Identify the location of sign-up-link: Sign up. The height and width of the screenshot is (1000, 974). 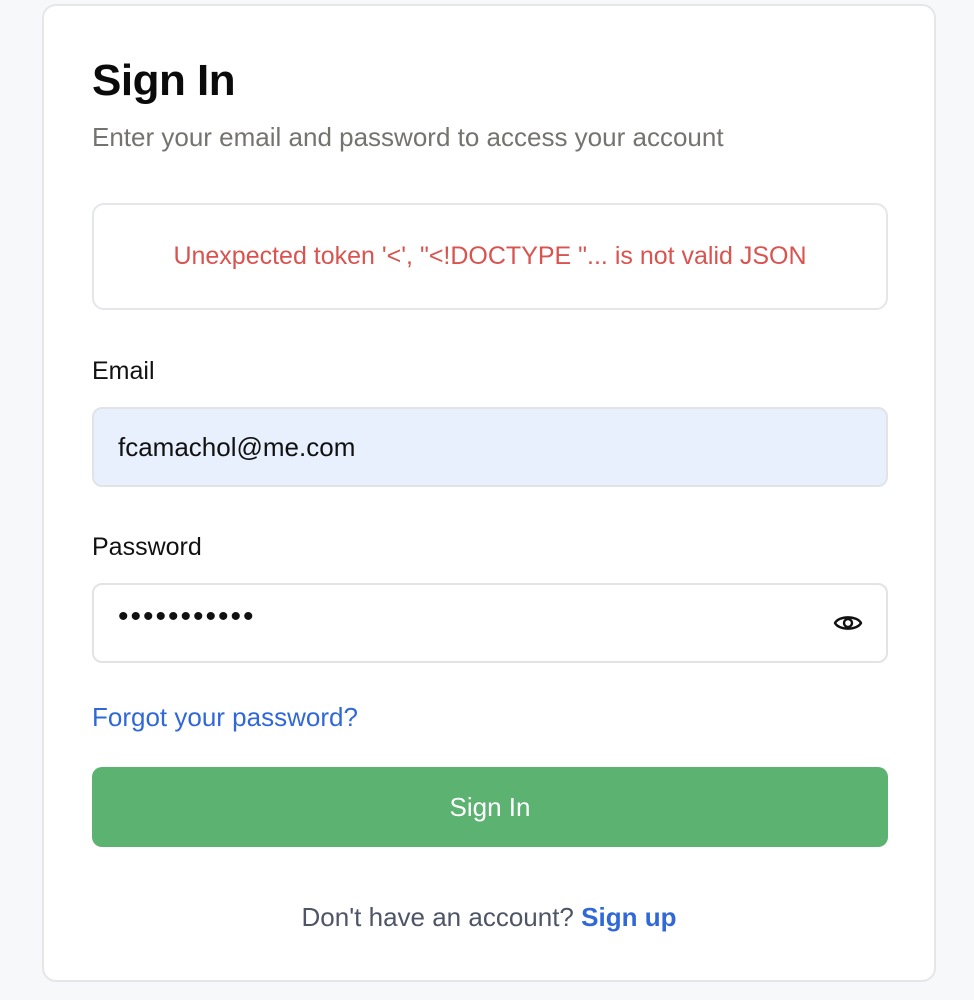
(628, 917).